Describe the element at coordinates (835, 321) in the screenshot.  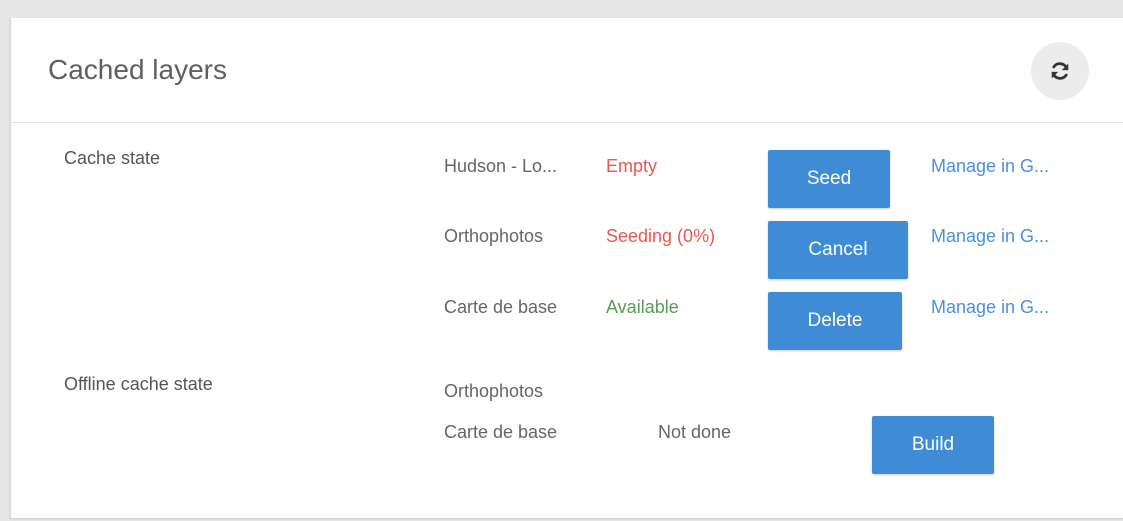
I see `delete-button: Delete` at that location.